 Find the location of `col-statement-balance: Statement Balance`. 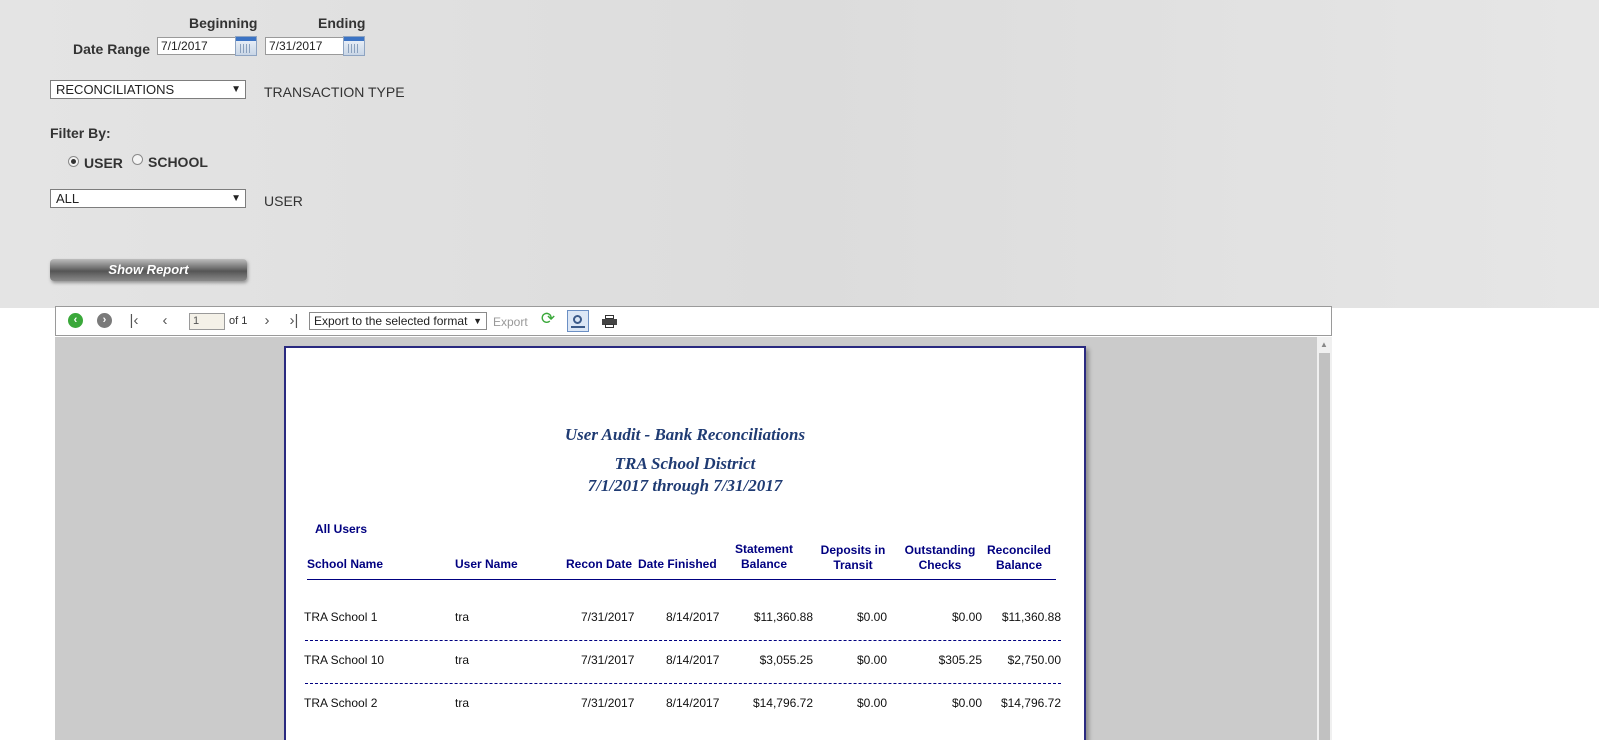

col-statement-balance: Statement Balance is located at coordinates (764, 557).